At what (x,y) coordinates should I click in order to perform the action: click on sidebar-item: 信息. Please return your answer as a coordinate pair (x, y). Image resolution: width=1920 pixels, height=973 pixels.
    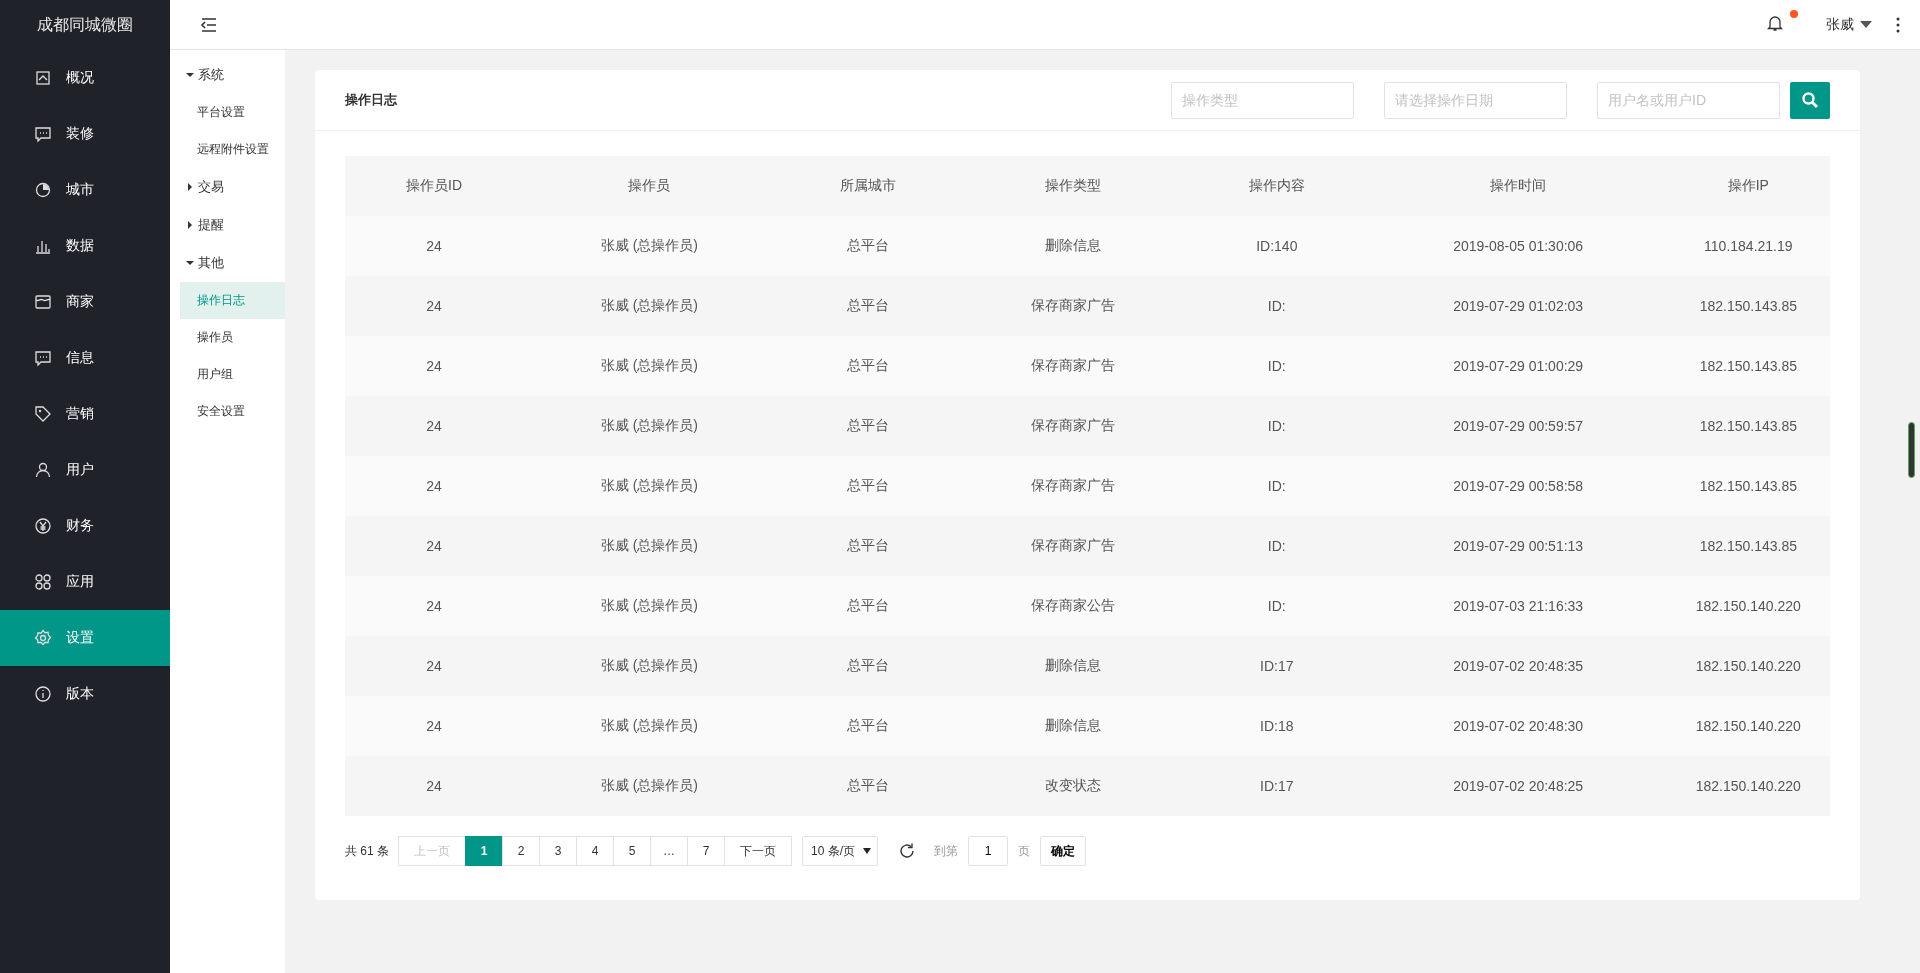
    Looking at the image, I should click on (85, 358).